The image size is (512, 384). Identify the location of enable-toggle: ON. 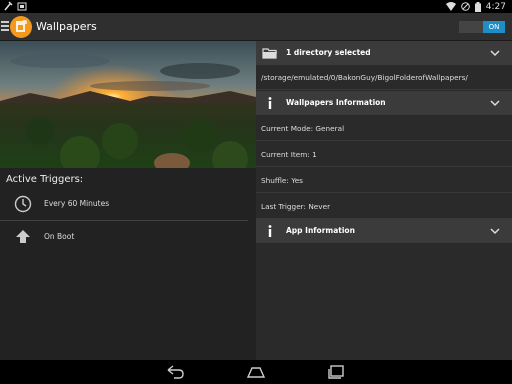
(482, 27).